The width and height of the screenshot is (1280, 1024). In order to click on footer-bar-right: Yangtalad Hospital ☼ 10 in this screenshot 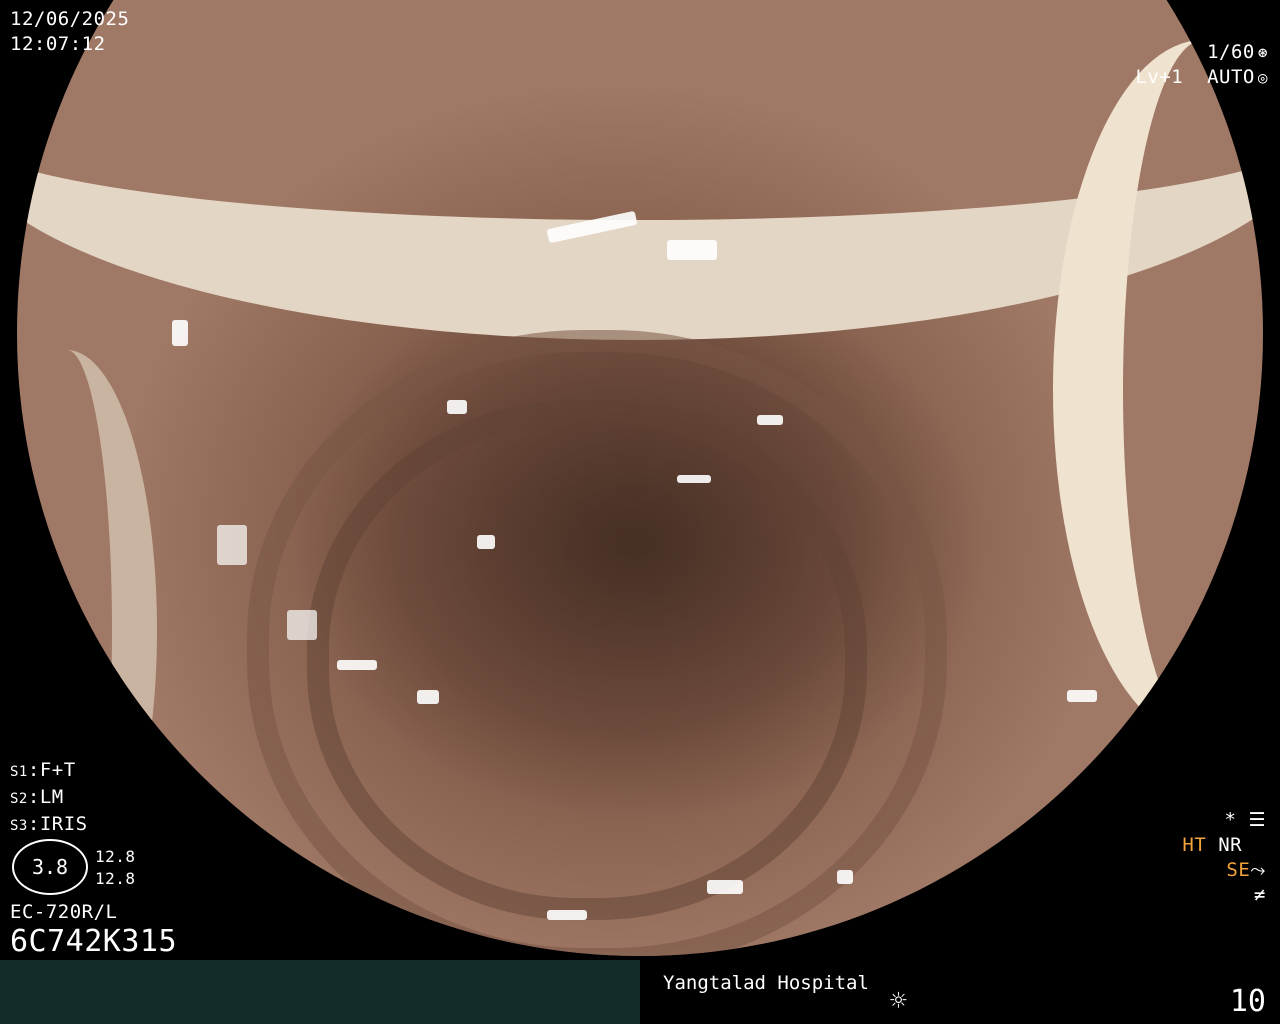, I will do `click(960, 992)`.